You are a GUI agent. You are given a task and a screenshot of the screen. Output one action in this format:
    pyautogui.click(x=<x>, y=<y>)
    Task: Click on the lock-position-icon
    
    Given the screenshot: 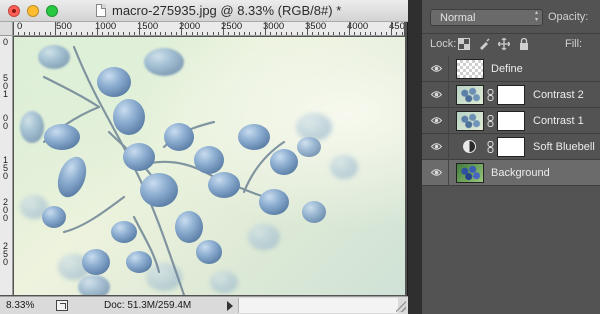 What is the action you would take?
    pyautogui.click(x=504, y=44)
    